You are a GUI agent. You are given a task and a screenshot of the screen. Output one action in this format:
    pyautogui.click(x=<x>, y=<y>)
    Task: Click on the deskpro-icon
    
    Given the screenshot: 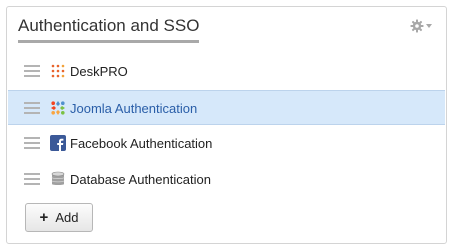 What is the action you would take?
    pyautogui.click(x=58, y=71)
    